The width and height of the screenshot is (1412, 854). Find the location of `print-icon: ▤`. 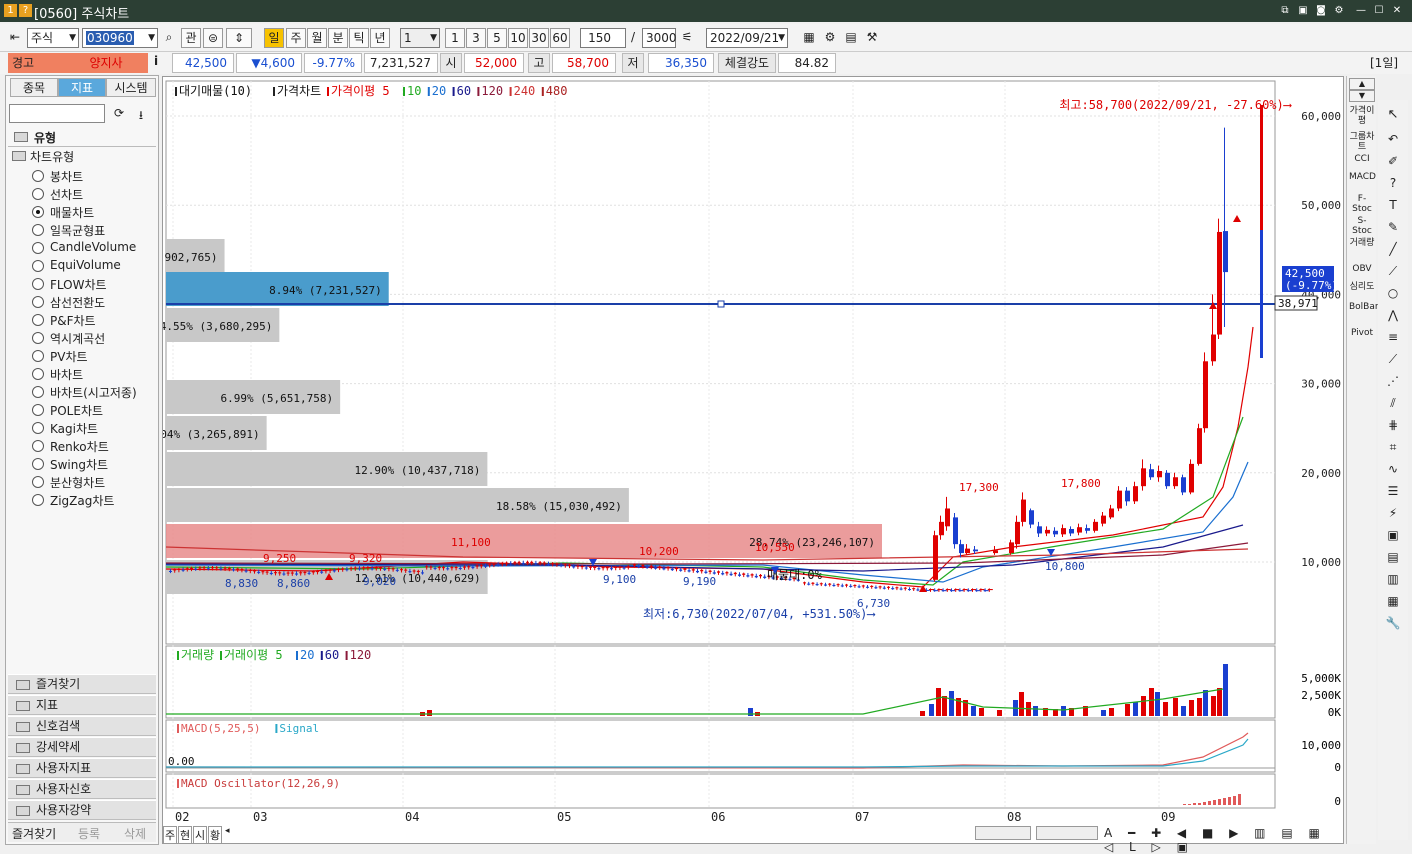

print-icon: ▤ is located at coordinates (851, 38).